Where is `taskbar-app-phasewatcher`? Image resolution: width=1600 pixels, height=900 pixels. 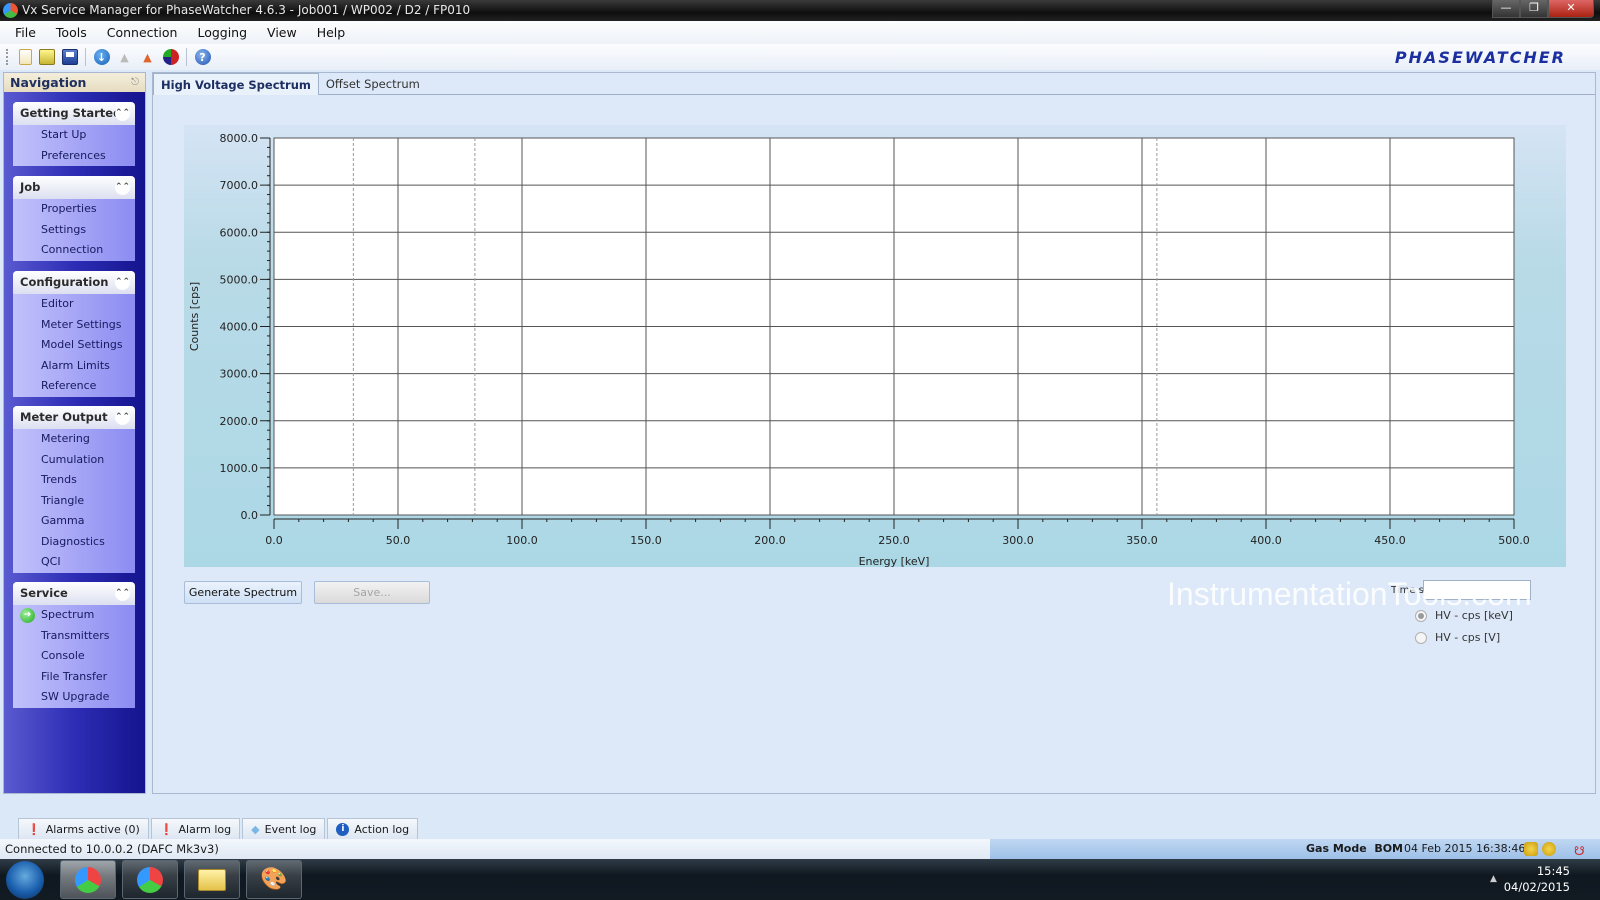
taskbar-app-phasewatcher is located at coordinates (88, 879).